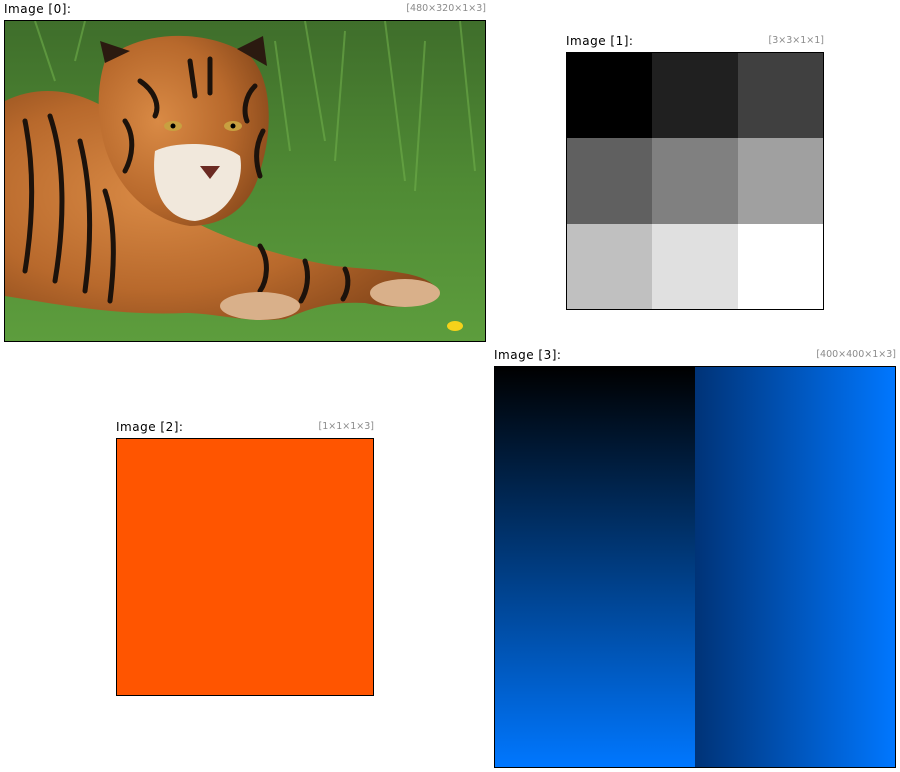  What do you see at coordinates (150, 427) in the screenshot?
I see `image-title: Image [2]:` at bounding box center [150, 427].